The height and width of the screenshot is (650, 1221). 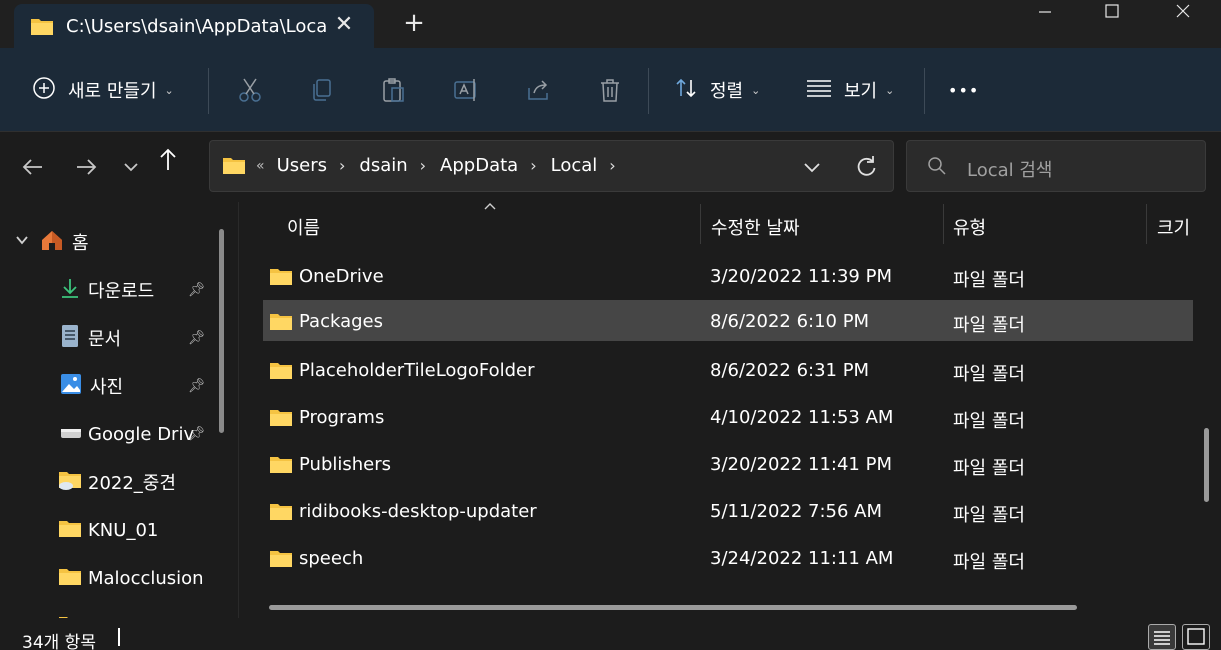 What do you see at coordinates (963, 90) in the screenshot?
I see `more-options-button: •••` at bounding box center [963, 90].